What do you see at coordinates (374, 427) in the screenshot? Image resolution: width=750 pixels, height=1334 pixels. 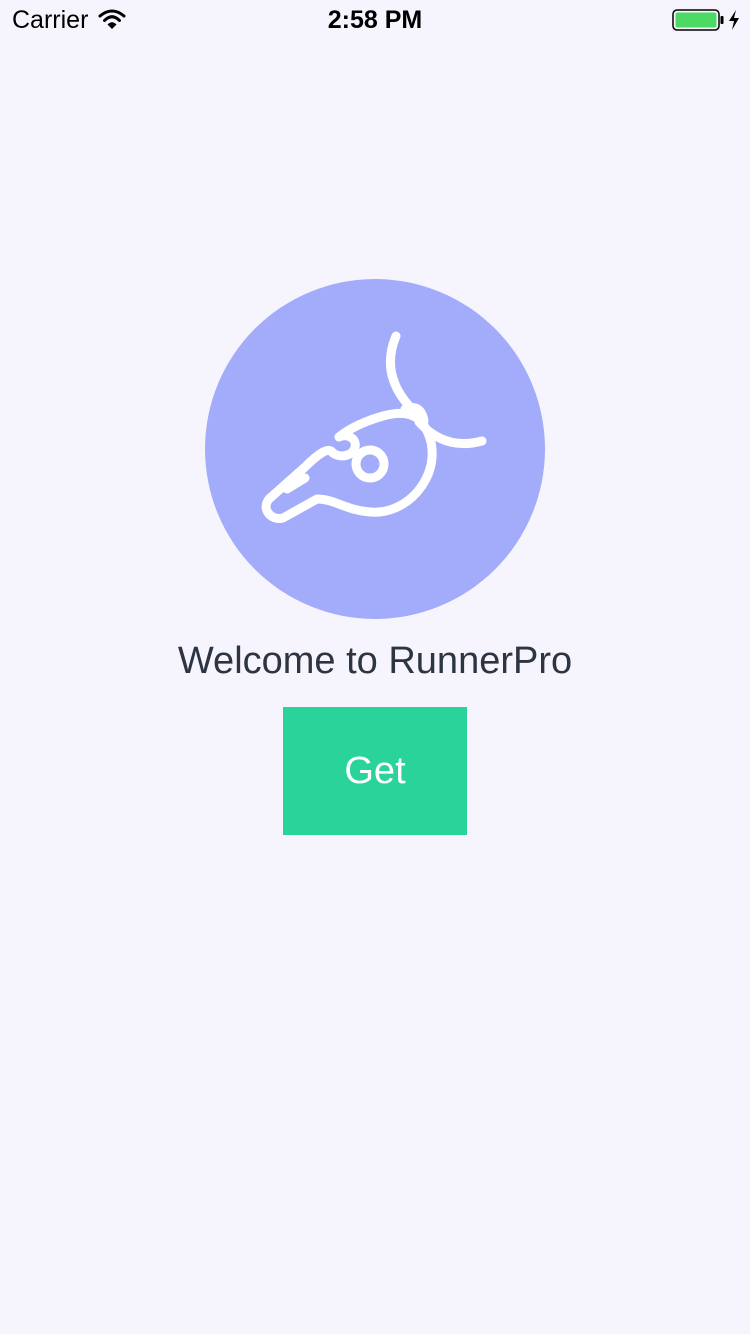 I see `whistle-icon` at bounding box center [374, 427].